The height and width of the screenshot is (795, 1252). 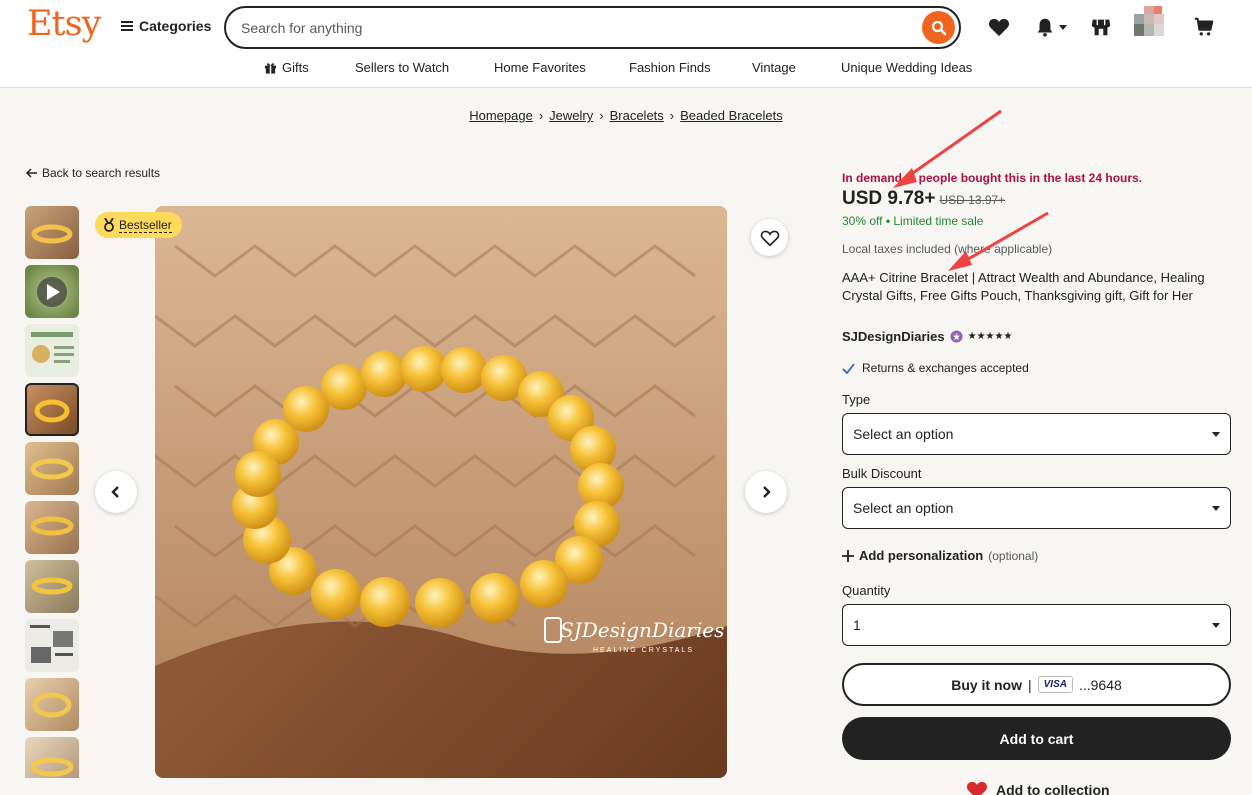 What do you see at coordinates (540, 67) in the screenshot?
I see `nav-item-home-favorites: Home Favorites` at bounding box center [540, 67].